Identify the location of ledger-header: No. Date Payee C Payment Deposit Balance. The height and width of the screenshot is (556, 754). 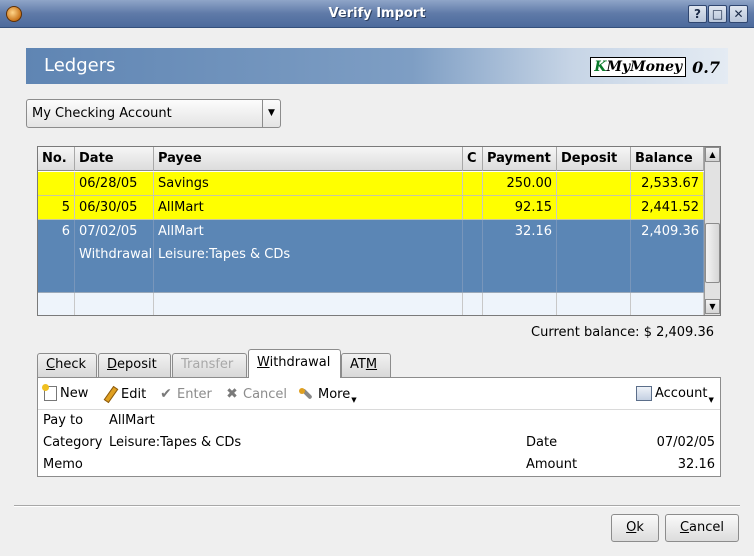
(371, 159).